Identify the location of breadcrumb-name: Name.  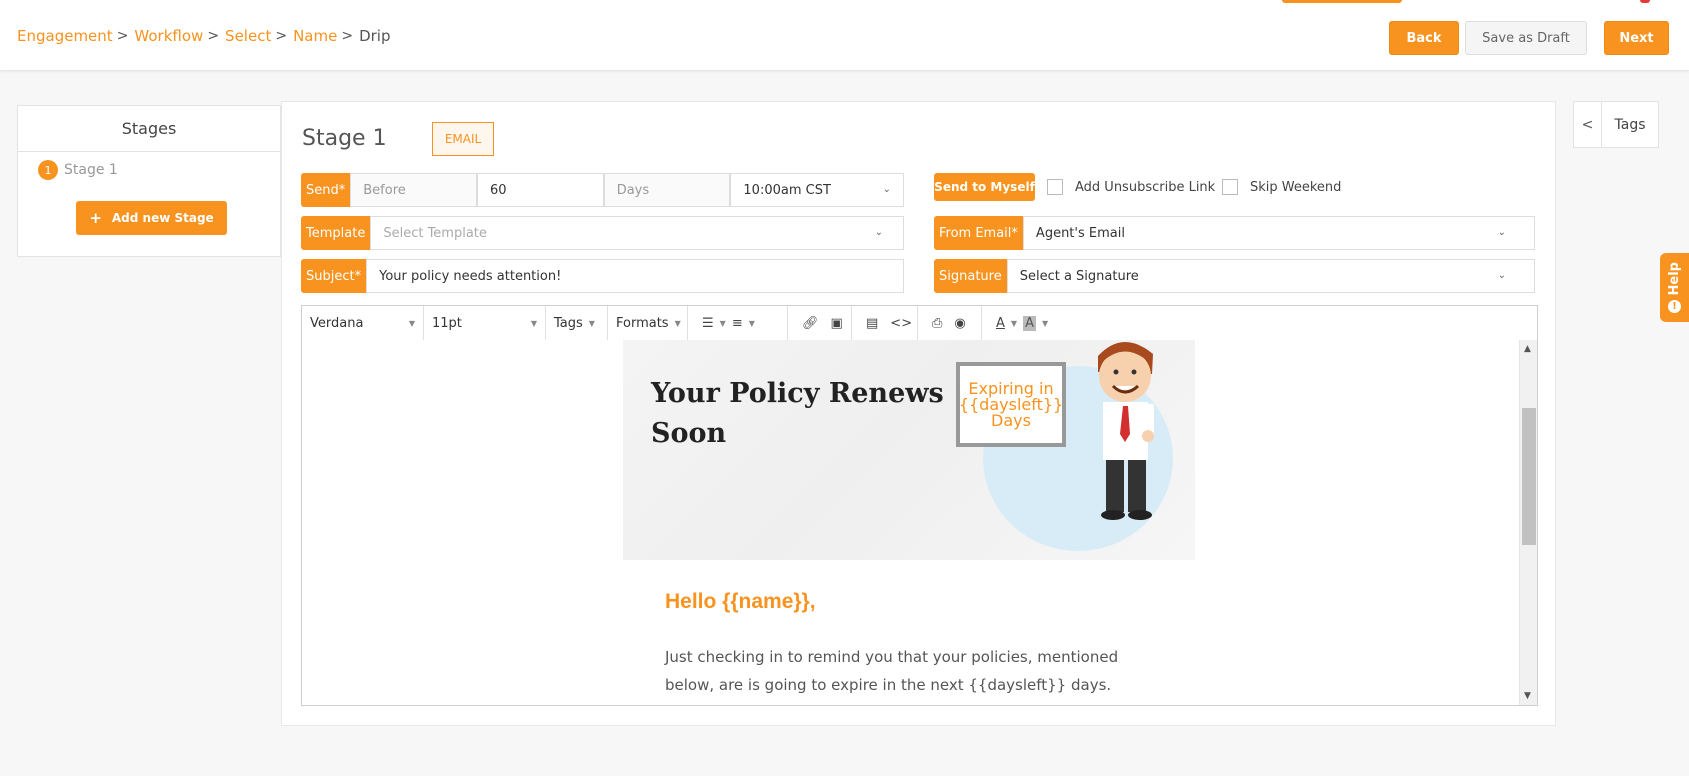
(315, 36).